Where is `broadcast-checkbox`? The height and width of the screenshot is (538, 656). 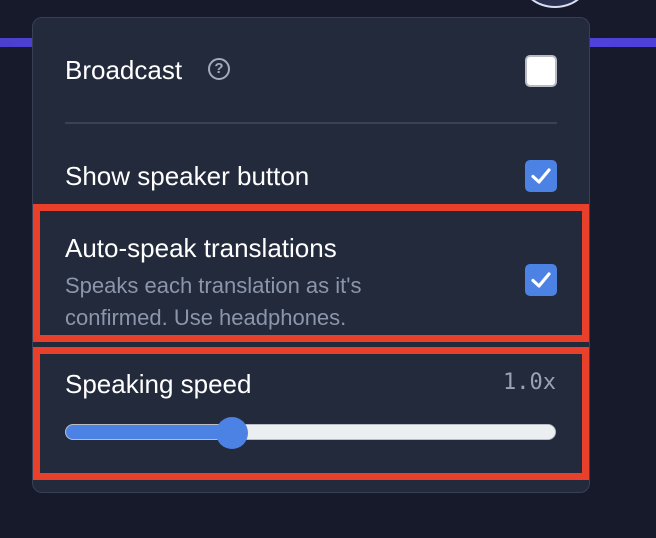
broadcast-checkbox is located at coordinates (541, 71).